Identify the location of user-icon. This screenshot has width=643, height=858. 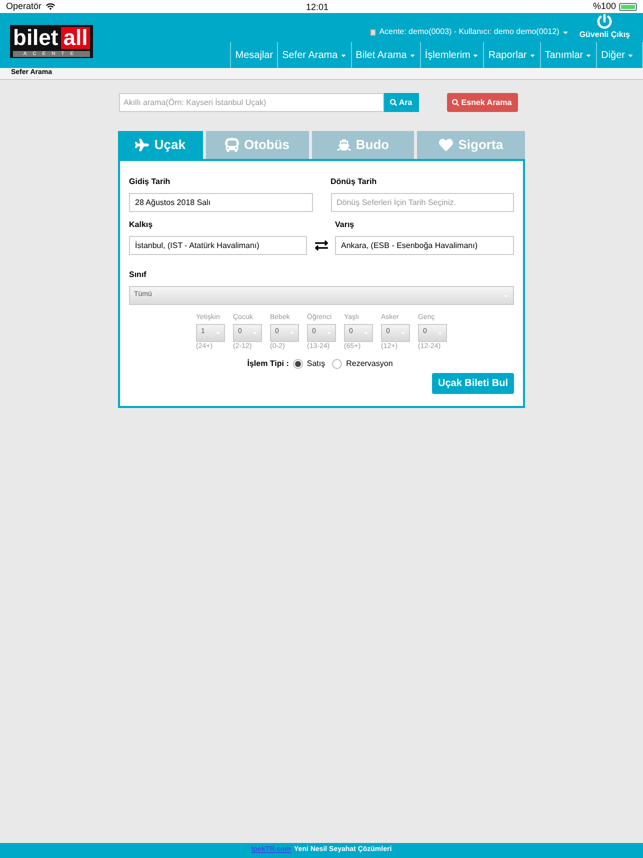
(373, 32).